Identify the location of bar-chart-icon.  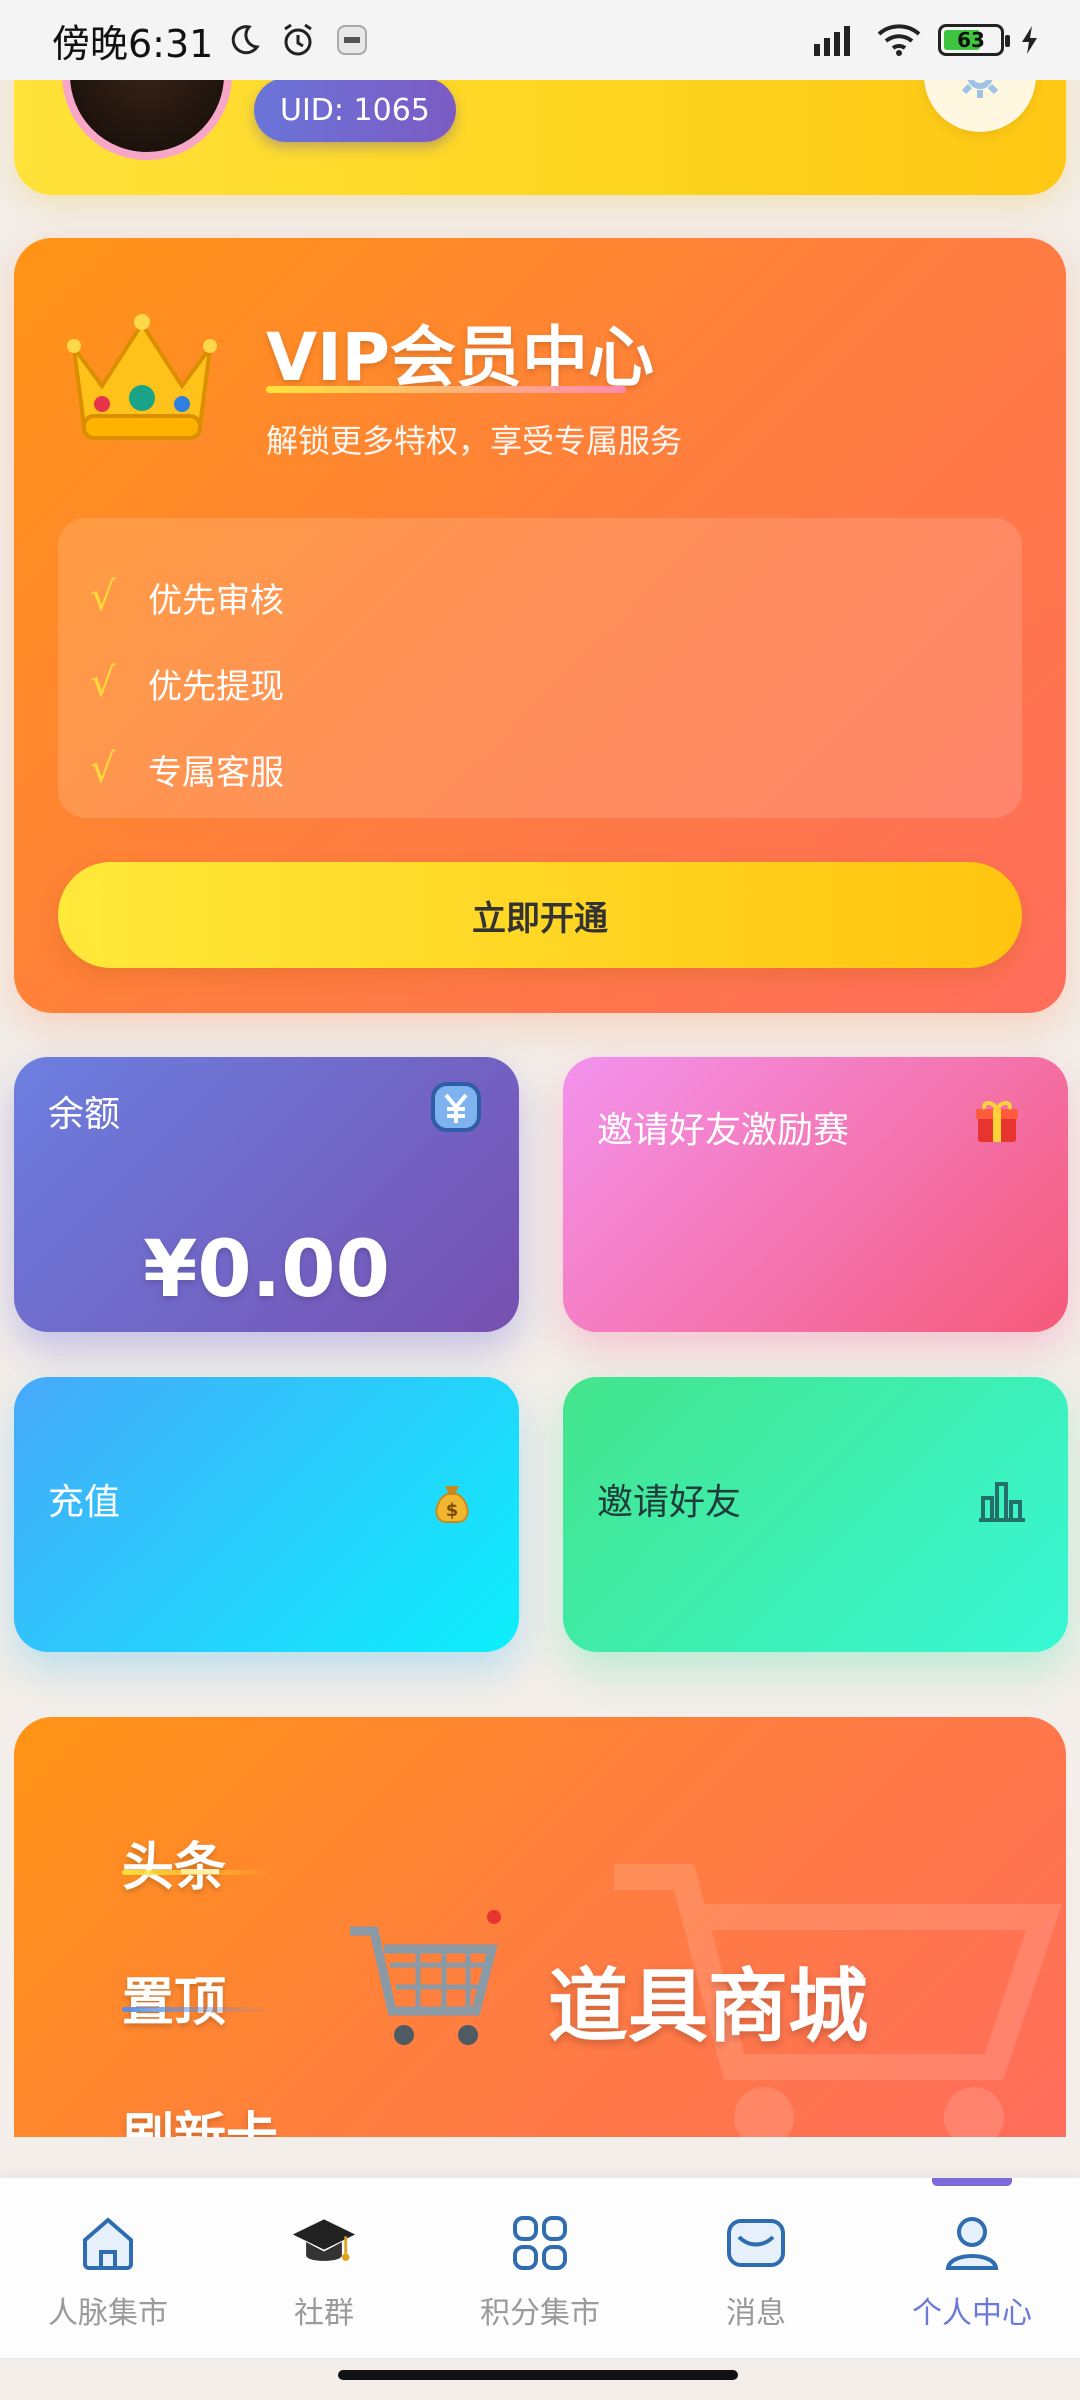
(1001, 1501).